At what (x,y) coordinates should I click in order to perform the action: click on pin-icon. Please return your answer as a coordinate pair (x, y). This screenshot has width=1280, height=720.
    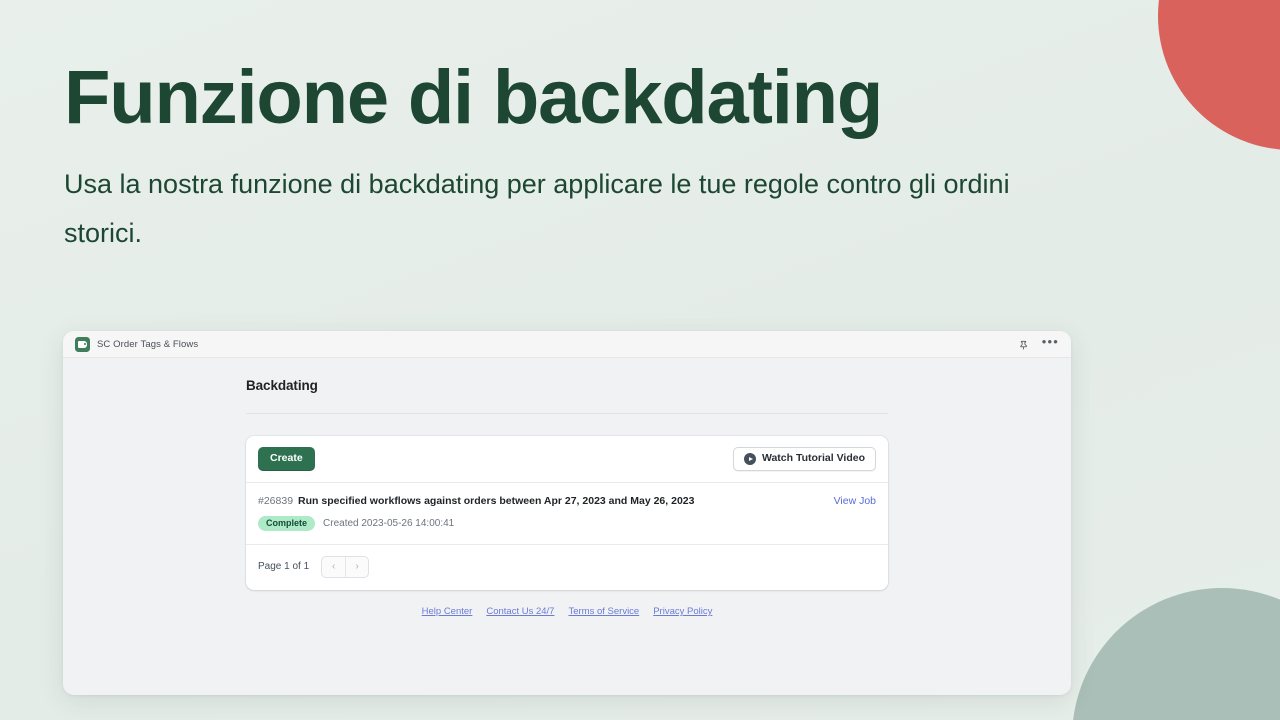
    Looking at the image, I should click on (1023, 344).